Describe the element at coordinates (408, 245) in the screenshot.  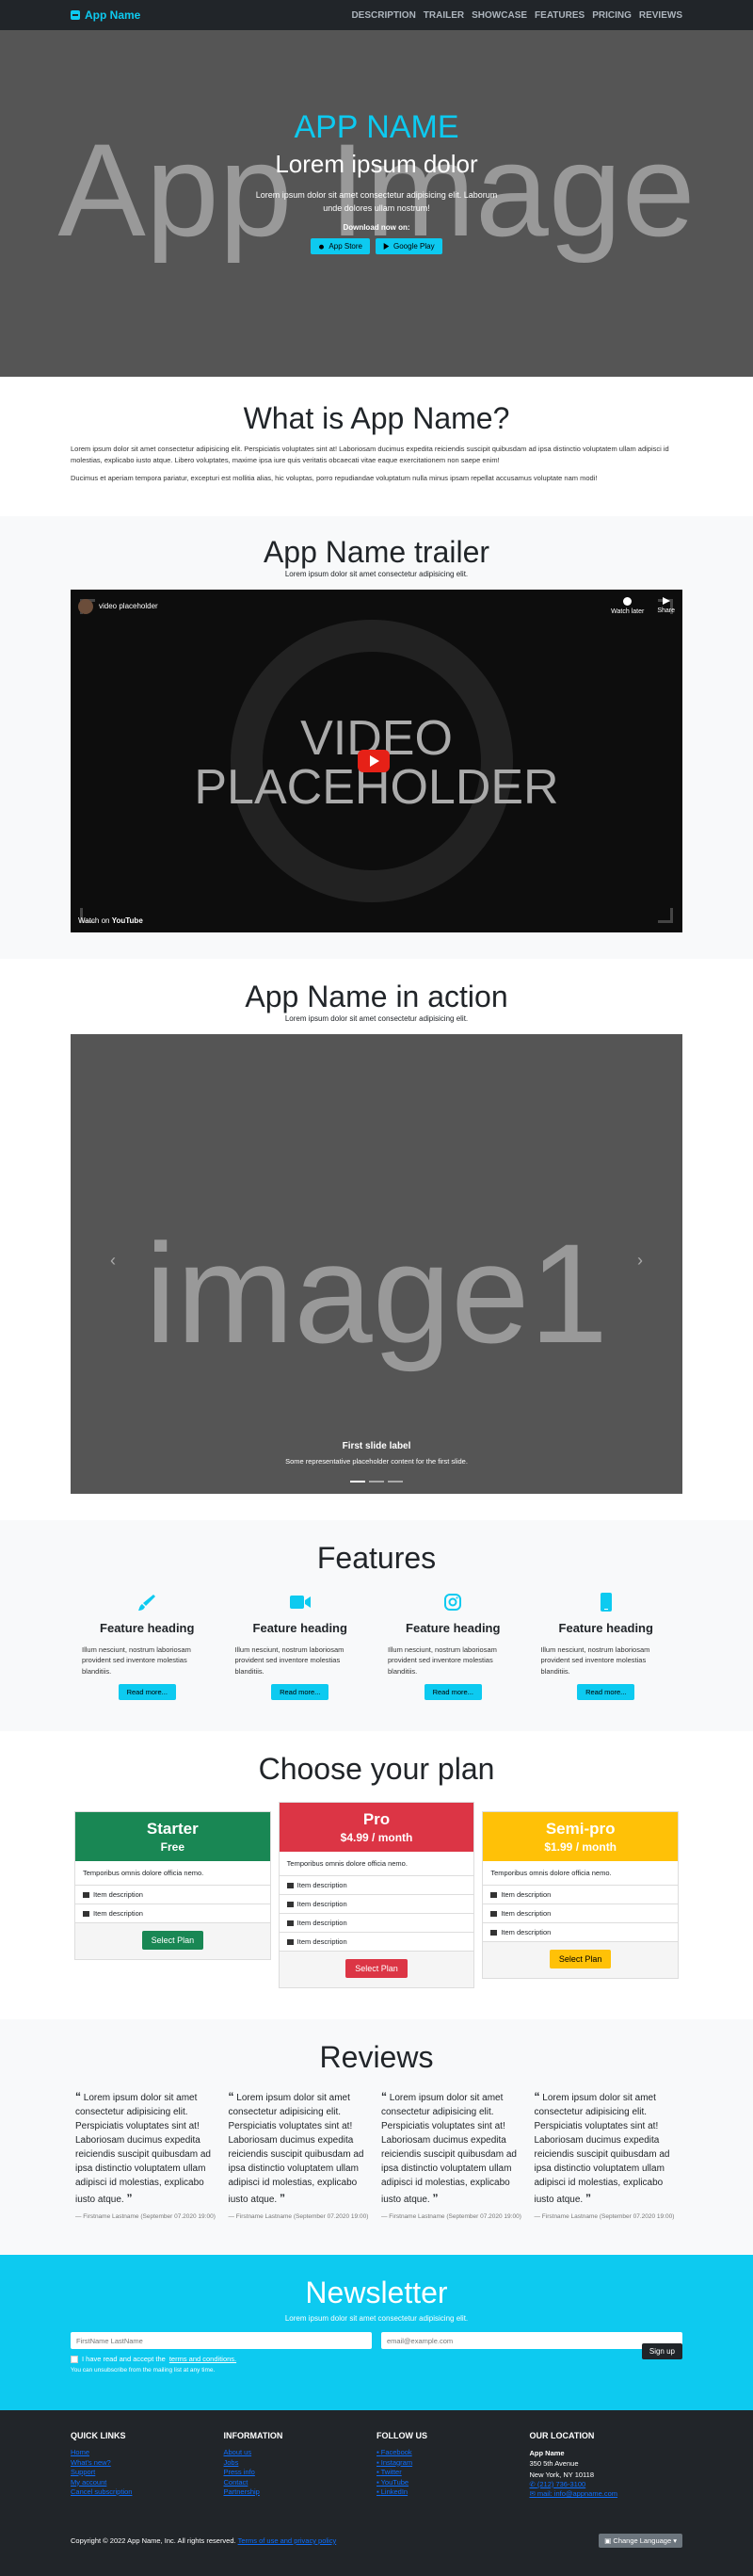
I see `google-play-button: Google Play` at that location.